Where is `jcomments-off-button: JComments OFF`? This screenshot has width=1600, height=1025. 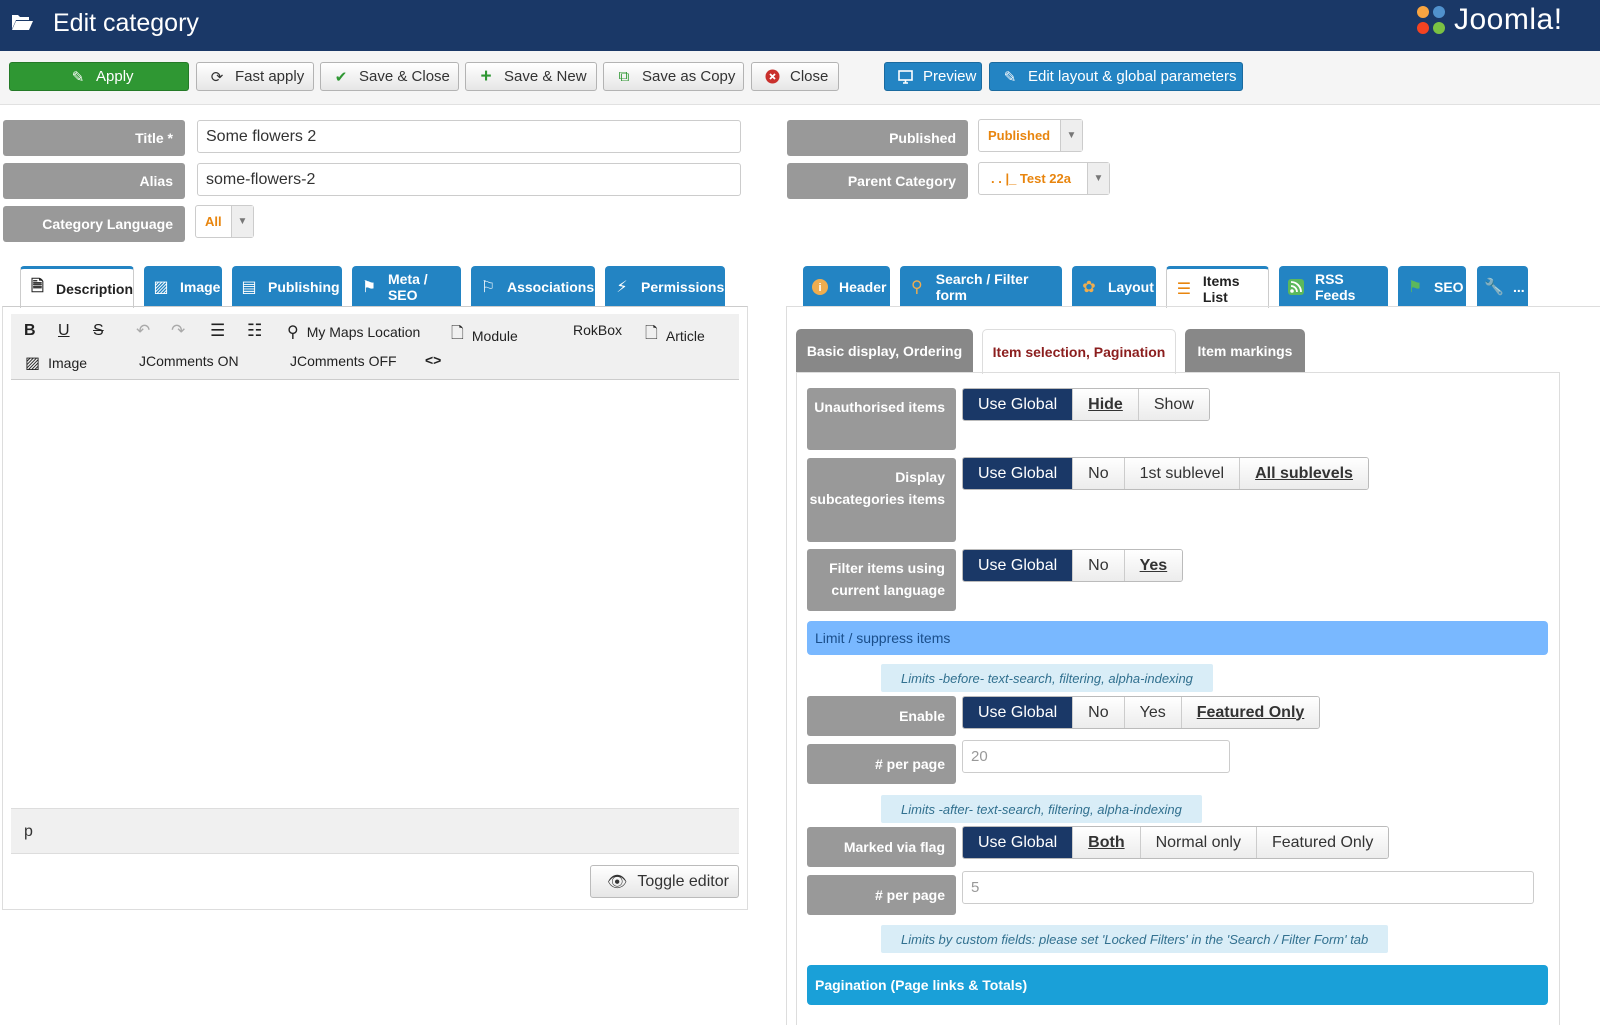 jcomments-off-button: JComments OFF is located at coordinates (343, 361).